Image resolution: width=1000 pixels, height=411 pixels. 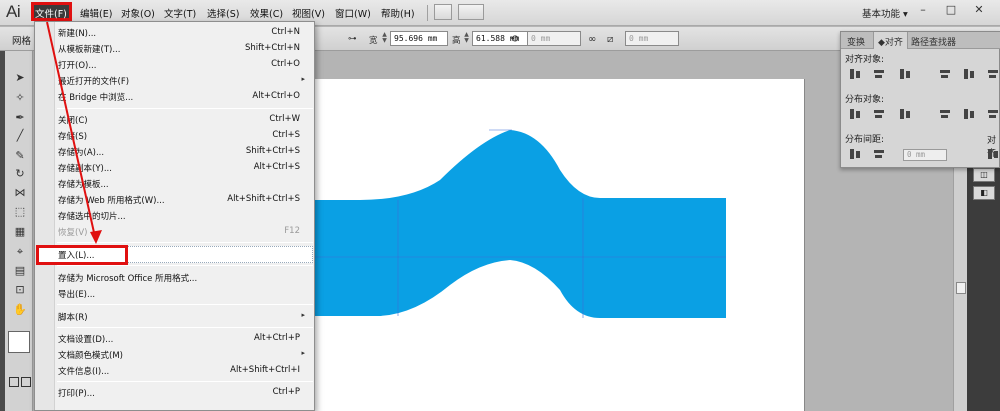 What do you see at coordinates (174, 96) in the screenshot?
I see `menu-item-browse-bridge: 在 Bridge 中浏览... Alt+Ctrl+O` at bounding box center [174, 96].